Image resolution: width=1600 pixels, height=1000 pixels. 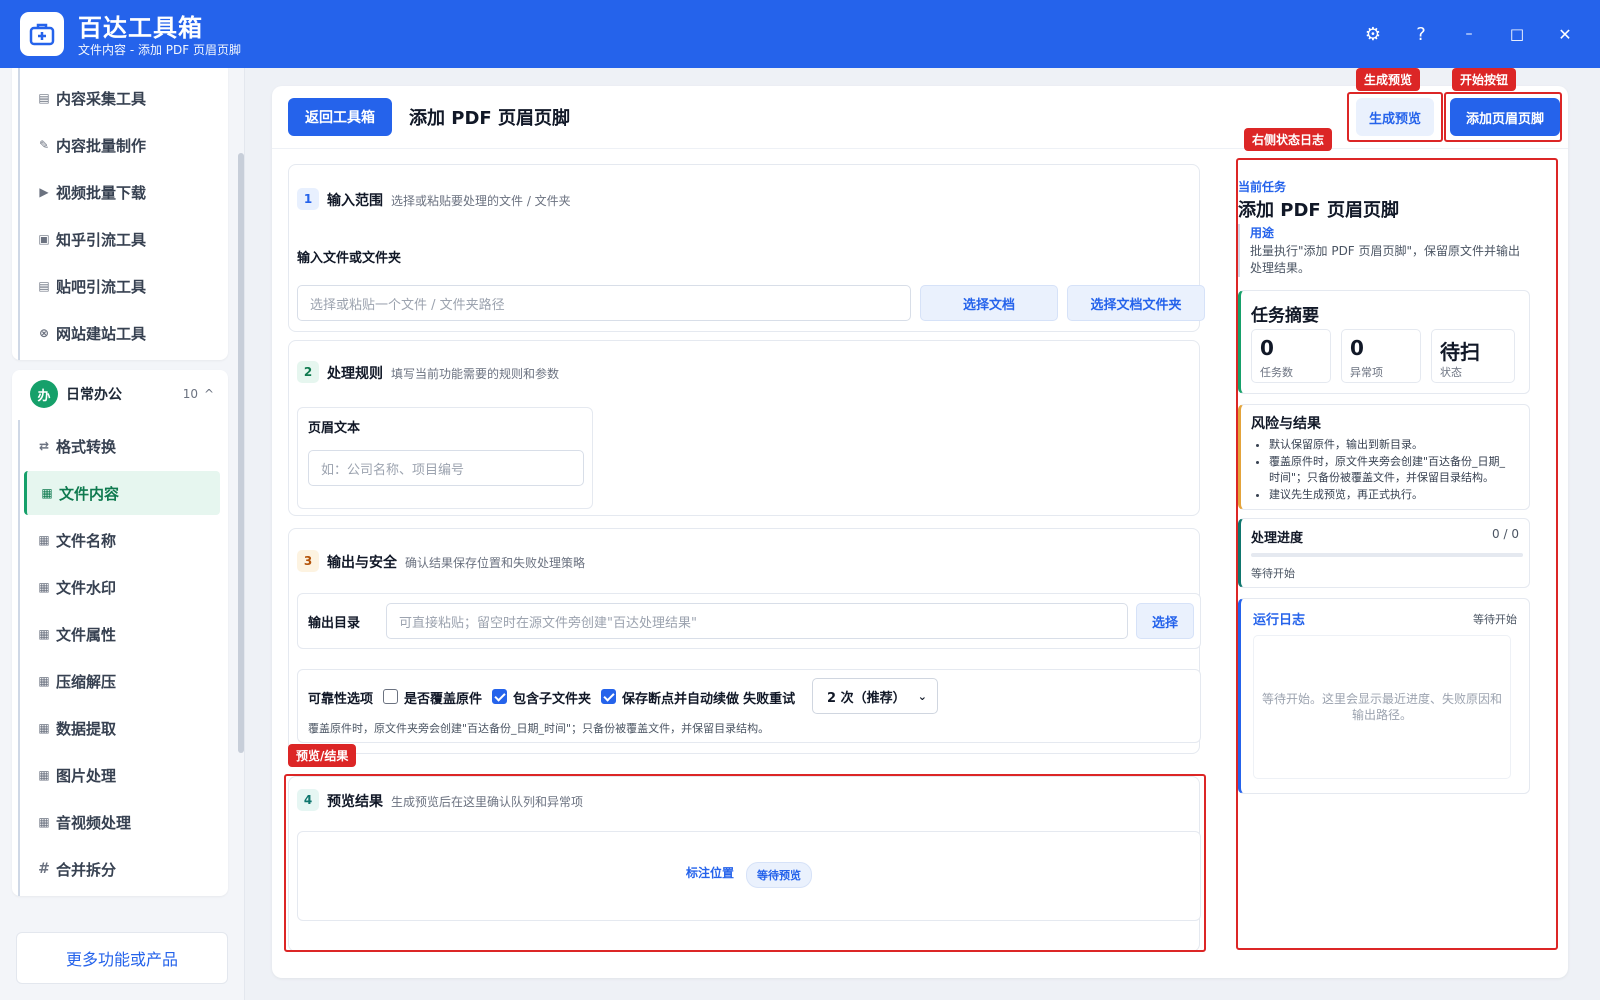 I want to click on app-title: 百达工具箱, so click(x=140, y=28).